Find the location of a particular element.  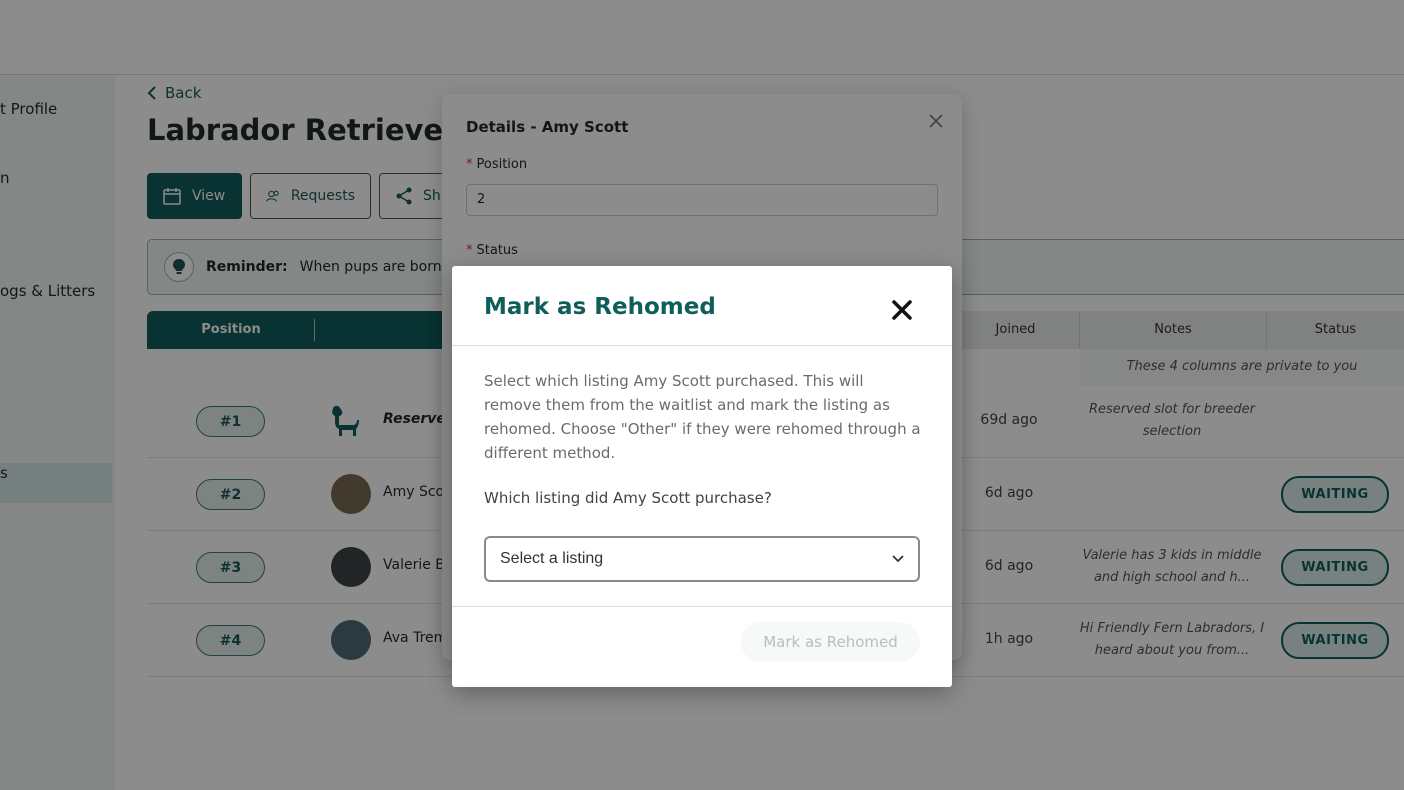

header-divider is located at coordinates (702, 345).